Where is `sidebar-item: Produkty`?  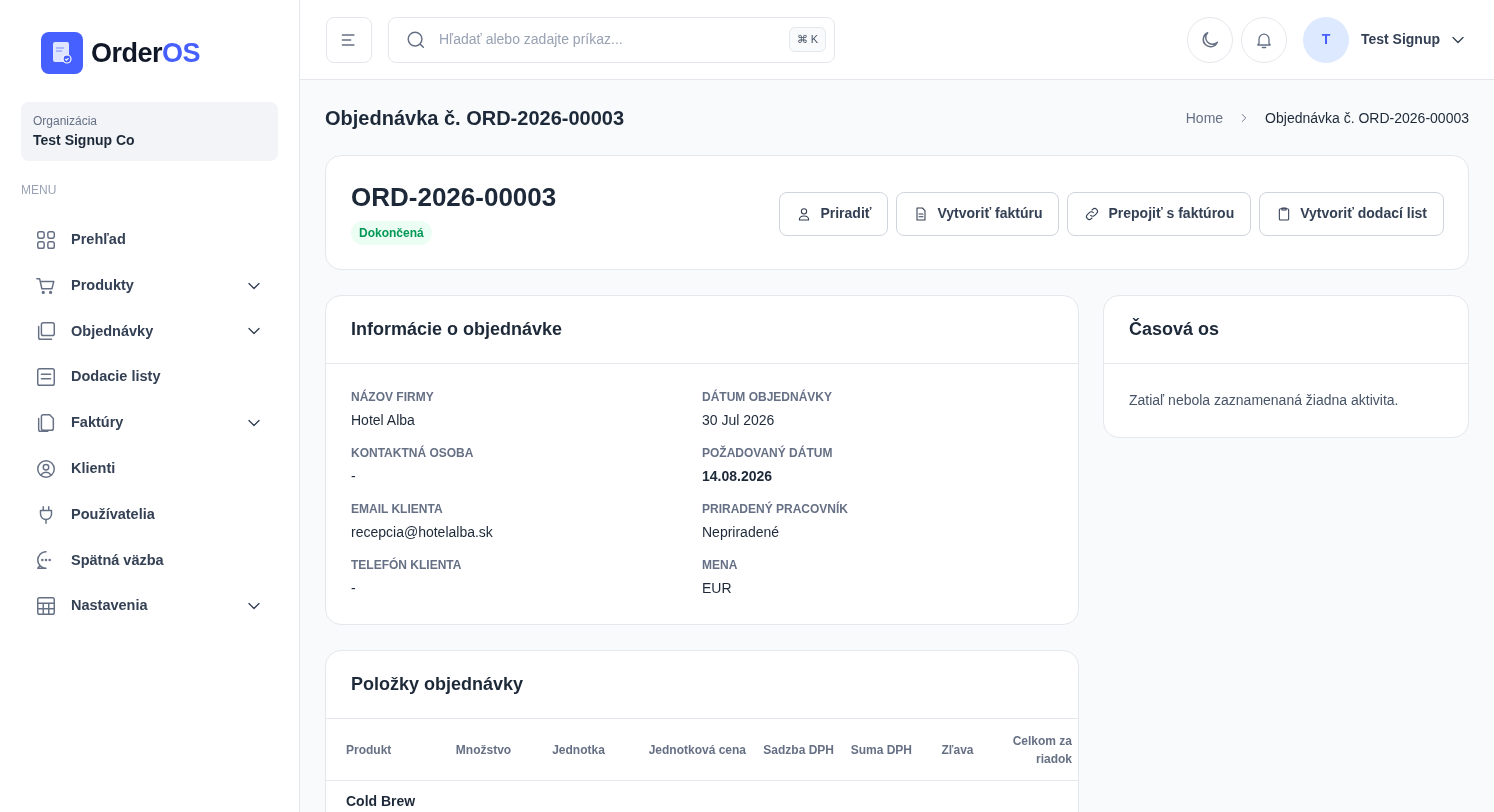 sidebar-item: Produkty is located at coordinates (149, 285).